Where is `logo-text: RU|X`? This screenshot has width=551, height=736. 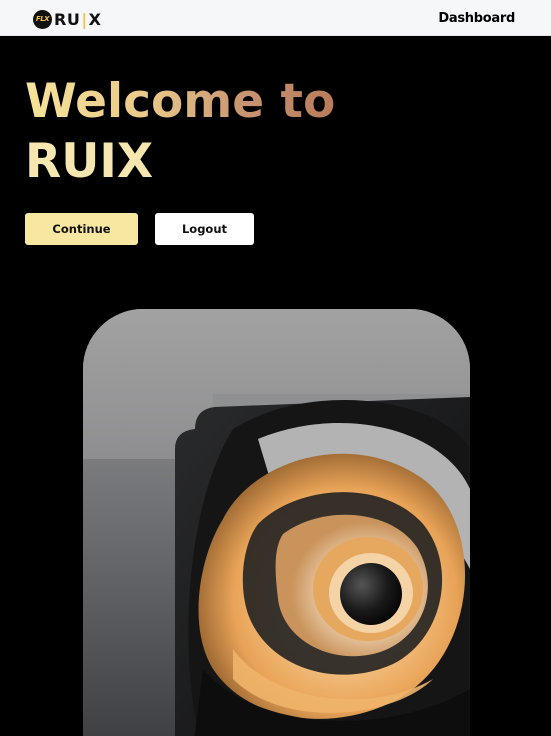
logo-text: RU|X is located at coordinates (78, 19).